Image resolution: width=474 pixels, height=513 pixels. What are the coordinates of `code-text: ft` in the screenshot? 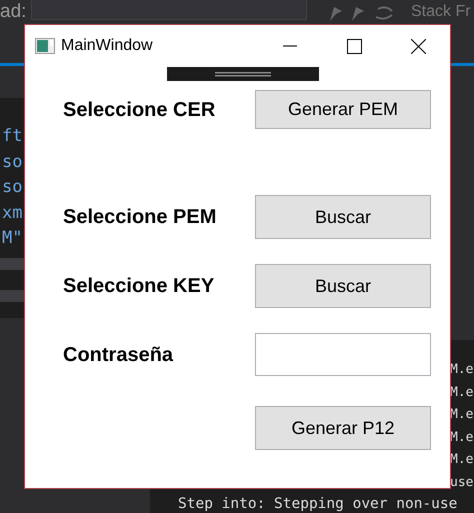 It's located at (12, 136).